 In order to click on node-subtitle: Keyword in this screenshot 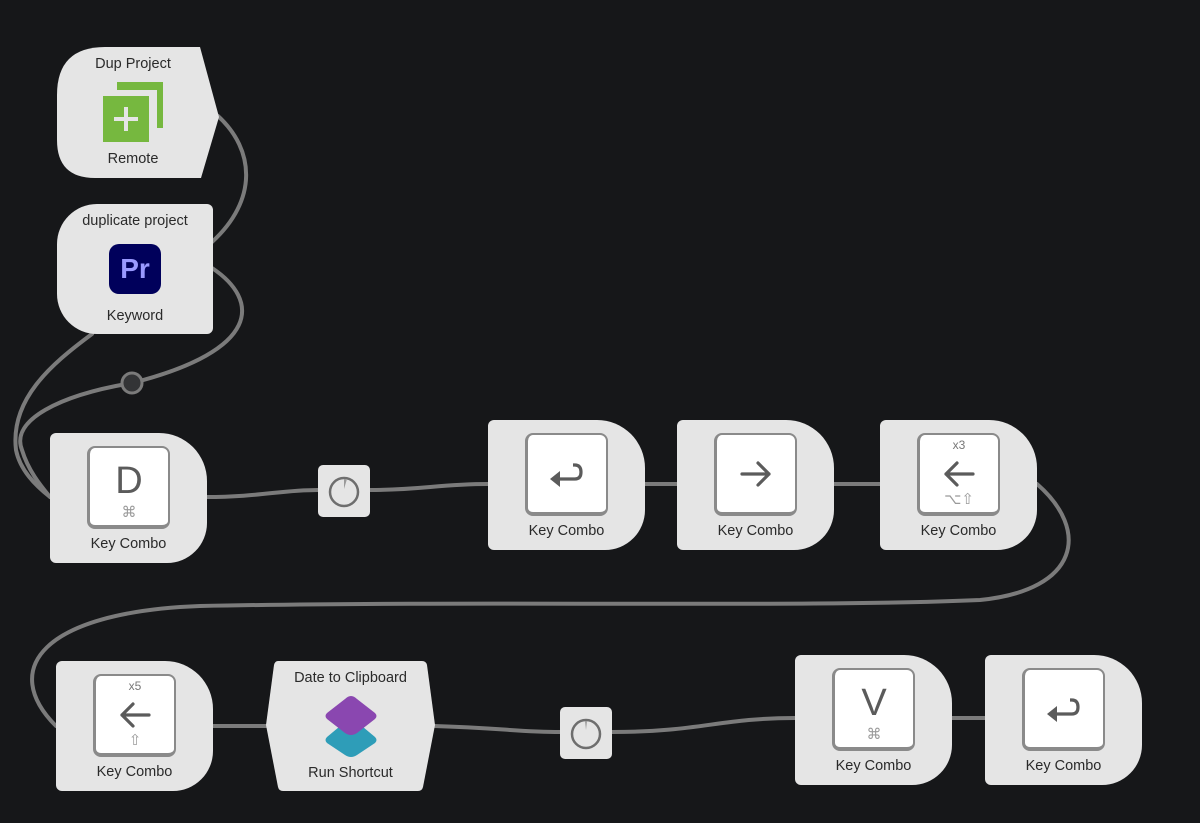, I will do `click(135, 316)`.